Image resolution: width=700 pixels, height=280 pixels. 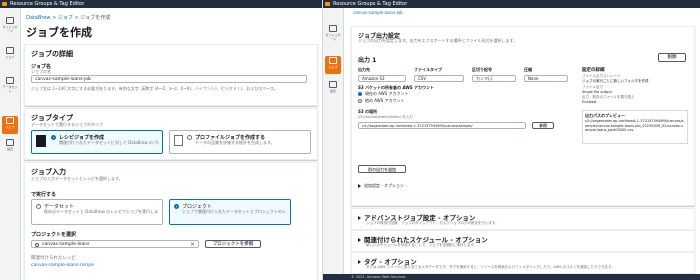 What do you see at coordinates (422, 245) in the screenshot?
I see `schedule-desc: 新しいスケジュールを作成することで、ジョブを定期的に実行します。` at bounding box center [422, 245].